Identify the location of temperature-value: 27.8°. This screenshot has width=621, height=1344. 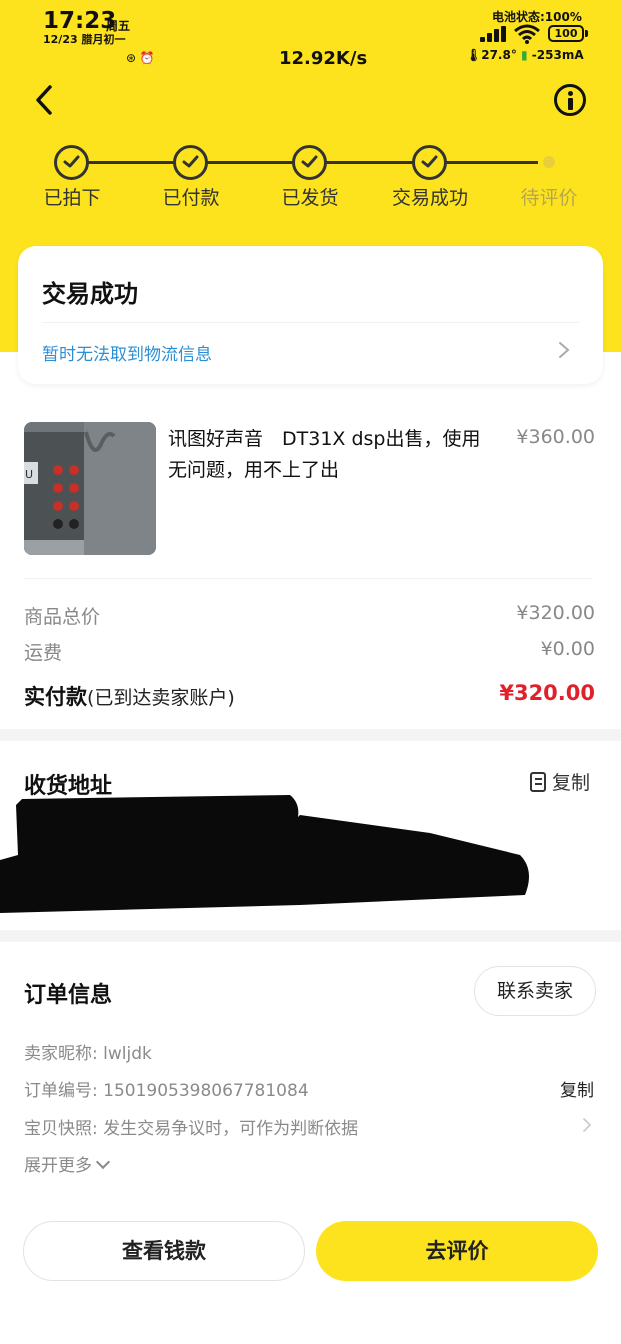
(499, 55).